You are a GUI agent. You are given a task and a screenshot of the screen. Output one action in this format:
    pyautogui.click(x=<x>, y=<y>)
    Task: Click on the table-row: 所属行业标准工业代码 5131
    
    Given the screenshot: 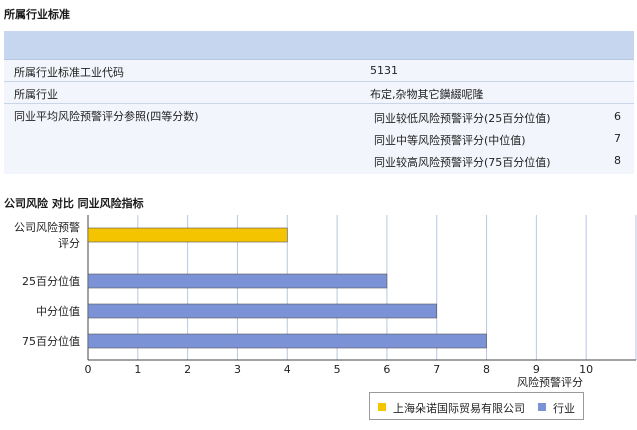 What is the action you would take?
    pyautogui.click(x=319, y=71)
    